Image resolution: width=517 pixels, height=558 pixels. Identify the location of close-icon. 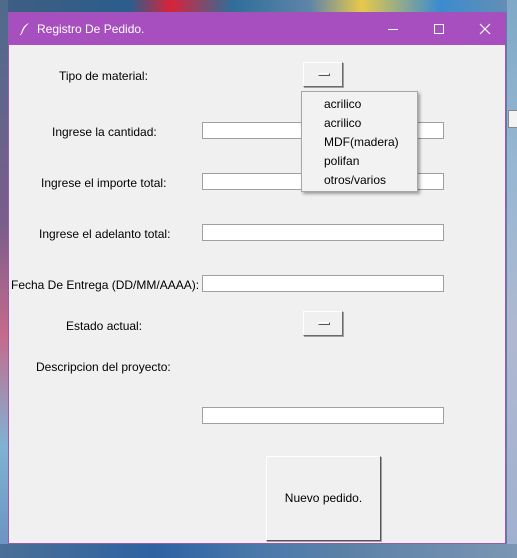
(485, 29).